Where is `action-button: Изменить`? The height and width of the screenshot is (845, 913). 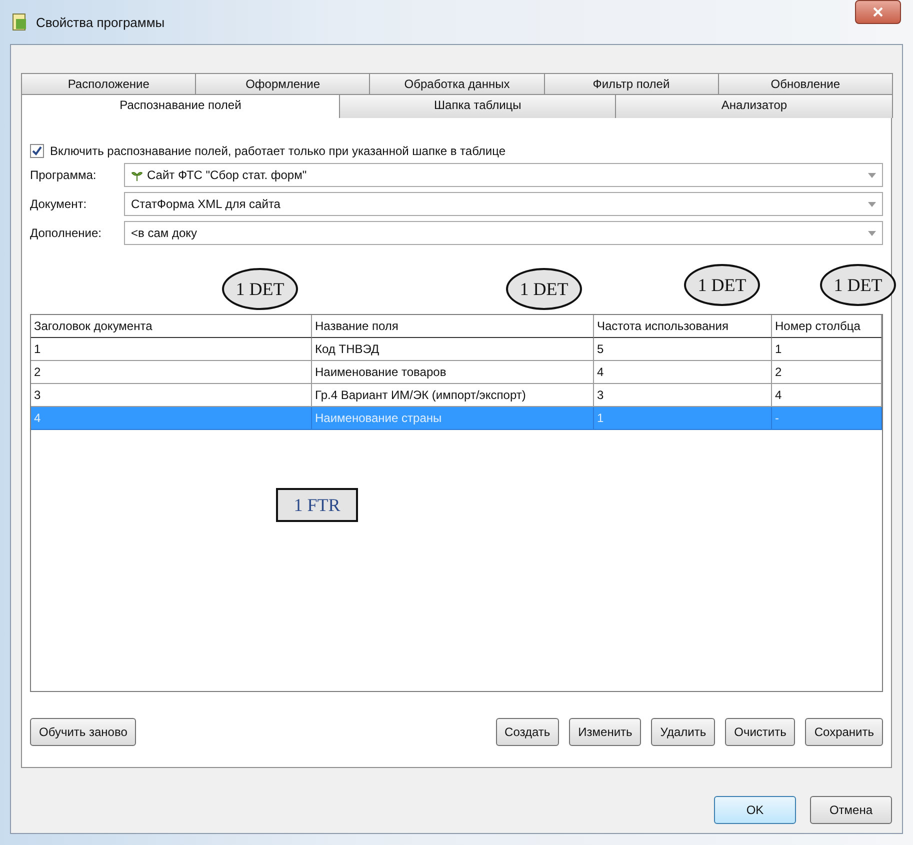
action-button: Изменить is located at coordinates (605, 732).